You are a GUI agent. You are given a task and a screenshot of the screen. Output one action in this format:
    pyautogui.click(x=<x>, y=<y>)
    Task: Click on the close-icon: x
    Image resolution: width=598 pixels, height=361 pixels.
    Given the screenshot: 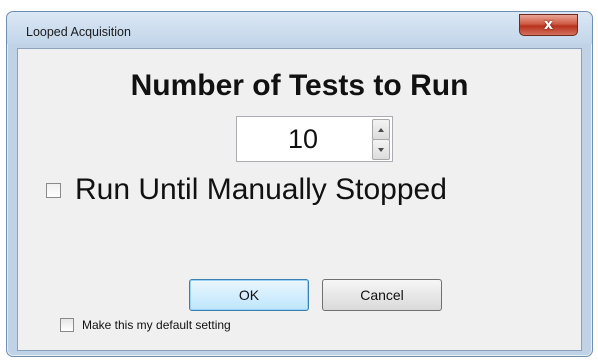 What is the action you would take?
    pyautogui.click(x=548, y=25)
    